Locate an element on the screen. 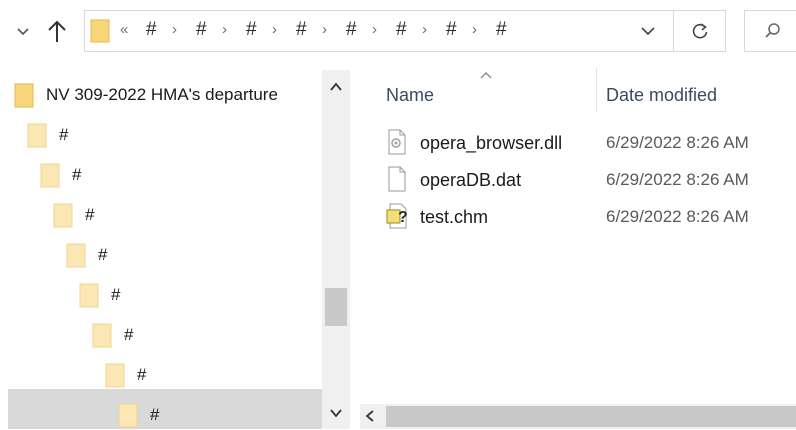 The image size is (796, 430). nav-pane-scrollbar-thumb is located at coordinates (336, 307).